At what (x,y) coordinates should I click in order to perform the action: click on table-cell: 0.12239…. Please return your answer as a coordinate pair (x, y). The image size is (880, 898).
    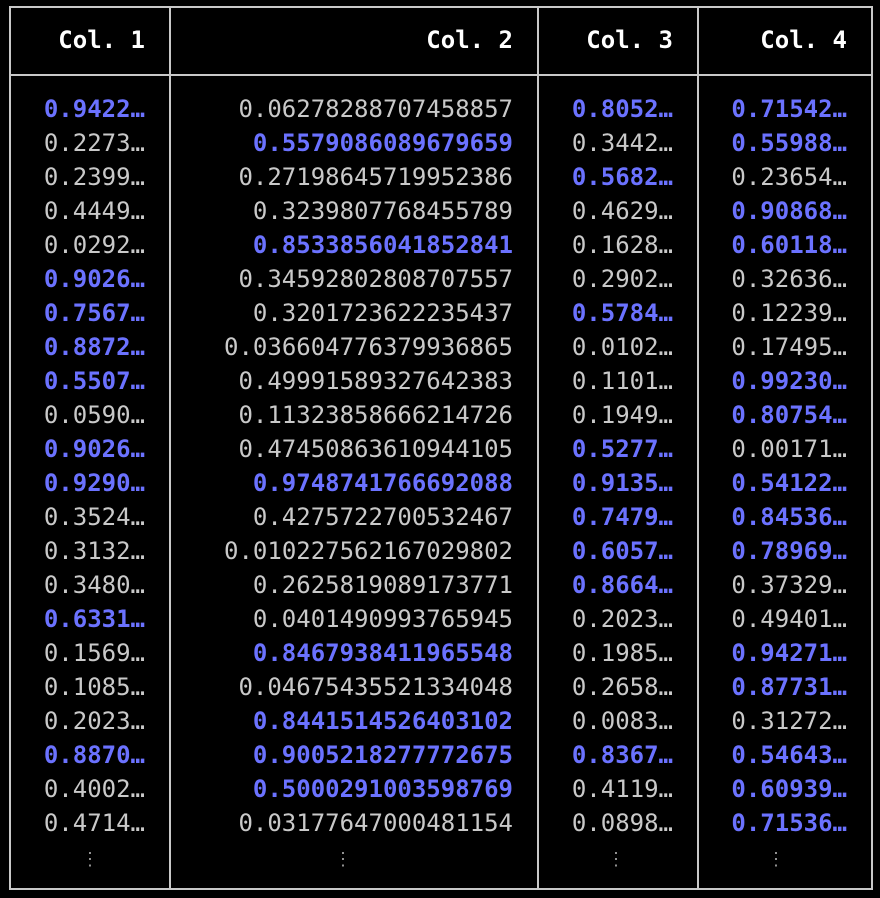
    Looking at the image, I should click on (789, 313).